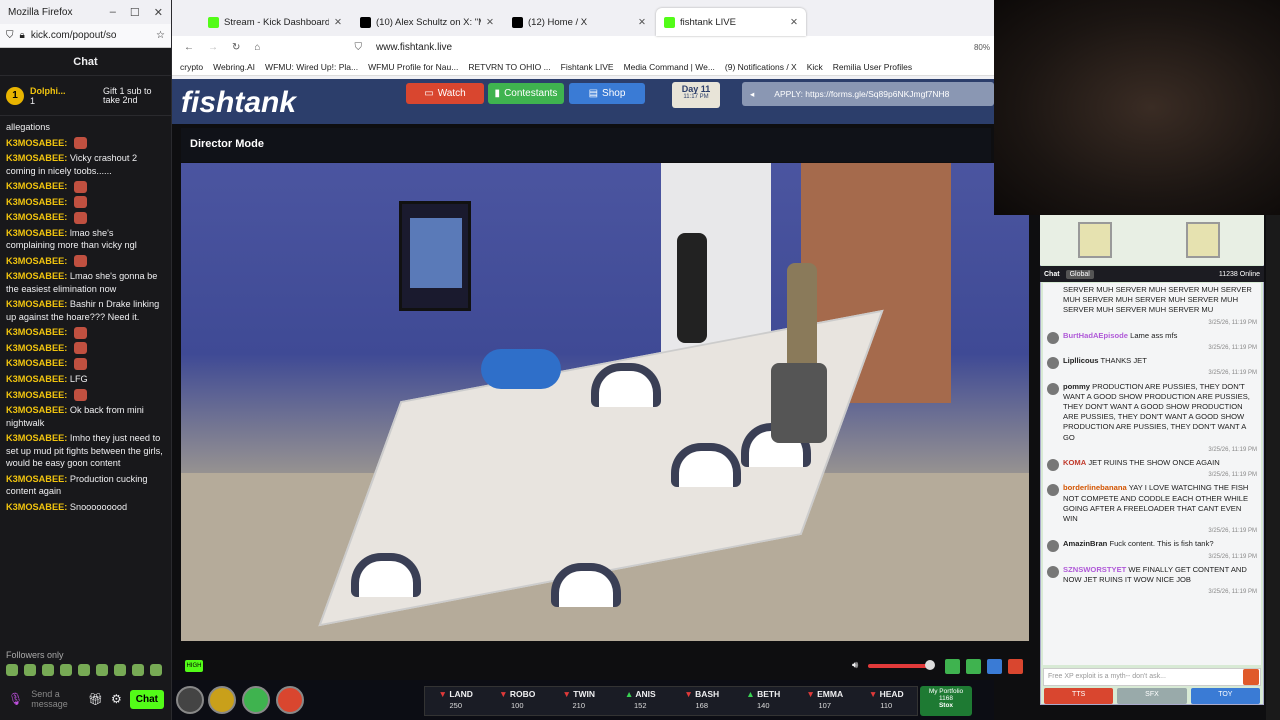 Image resolution: width=1280 pixels, height=720 pixels. Describe the element at coordinates (1085, 543) in the screenshot. I see `chat-username: AmazinBran` at that location.